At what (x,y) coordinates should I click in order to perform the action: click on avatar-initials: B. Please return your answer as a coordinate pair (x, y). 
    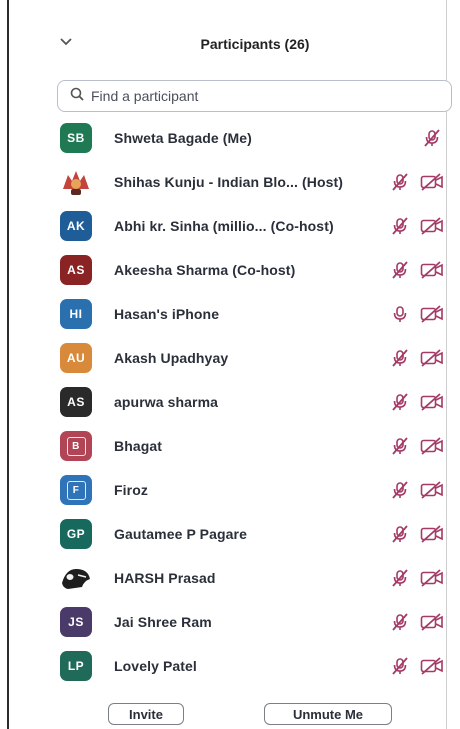
    Looking at the image, I should click on (76, 446).